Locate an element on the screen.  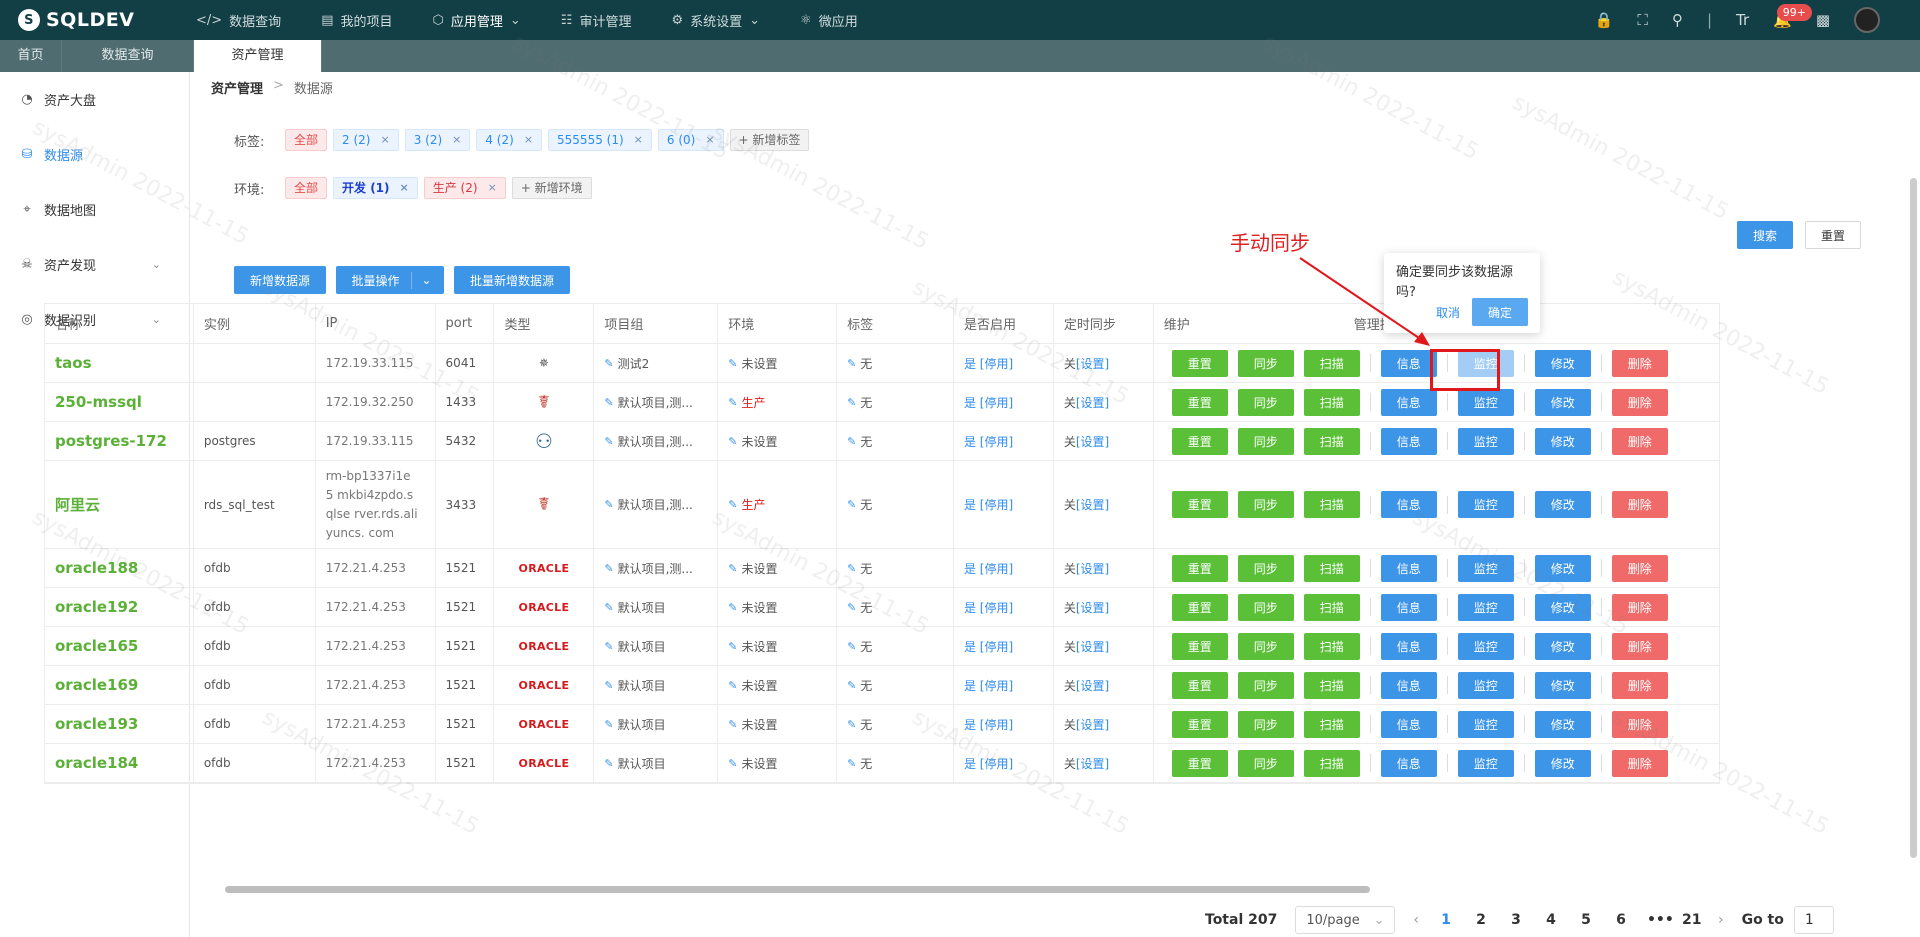
tag-chip: 555555 (1) × is located at coordinates (600, 140).